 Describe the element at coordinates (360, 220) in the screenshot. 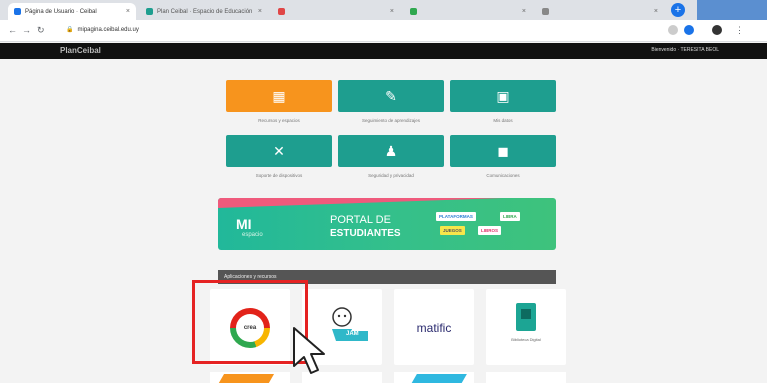

I see `banner-portal-line1: PORTAL DE` at that location.